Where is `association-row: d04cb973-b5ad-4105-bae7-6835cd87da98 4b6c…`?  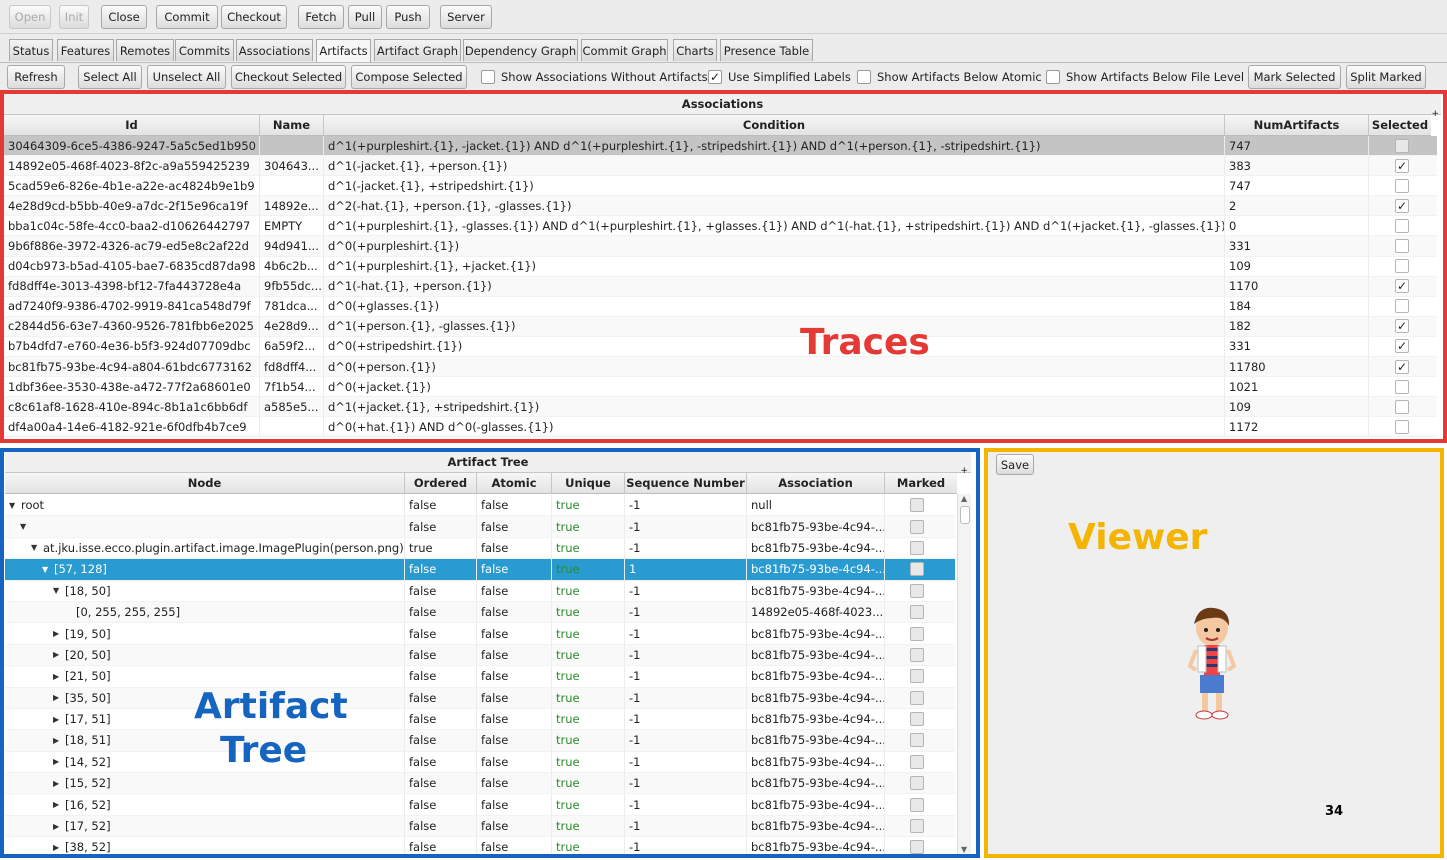 association-row: d04cb973-b5ad-4105-bae7-6835cd87da98 4b6c… is located at coordinates (720, 266).